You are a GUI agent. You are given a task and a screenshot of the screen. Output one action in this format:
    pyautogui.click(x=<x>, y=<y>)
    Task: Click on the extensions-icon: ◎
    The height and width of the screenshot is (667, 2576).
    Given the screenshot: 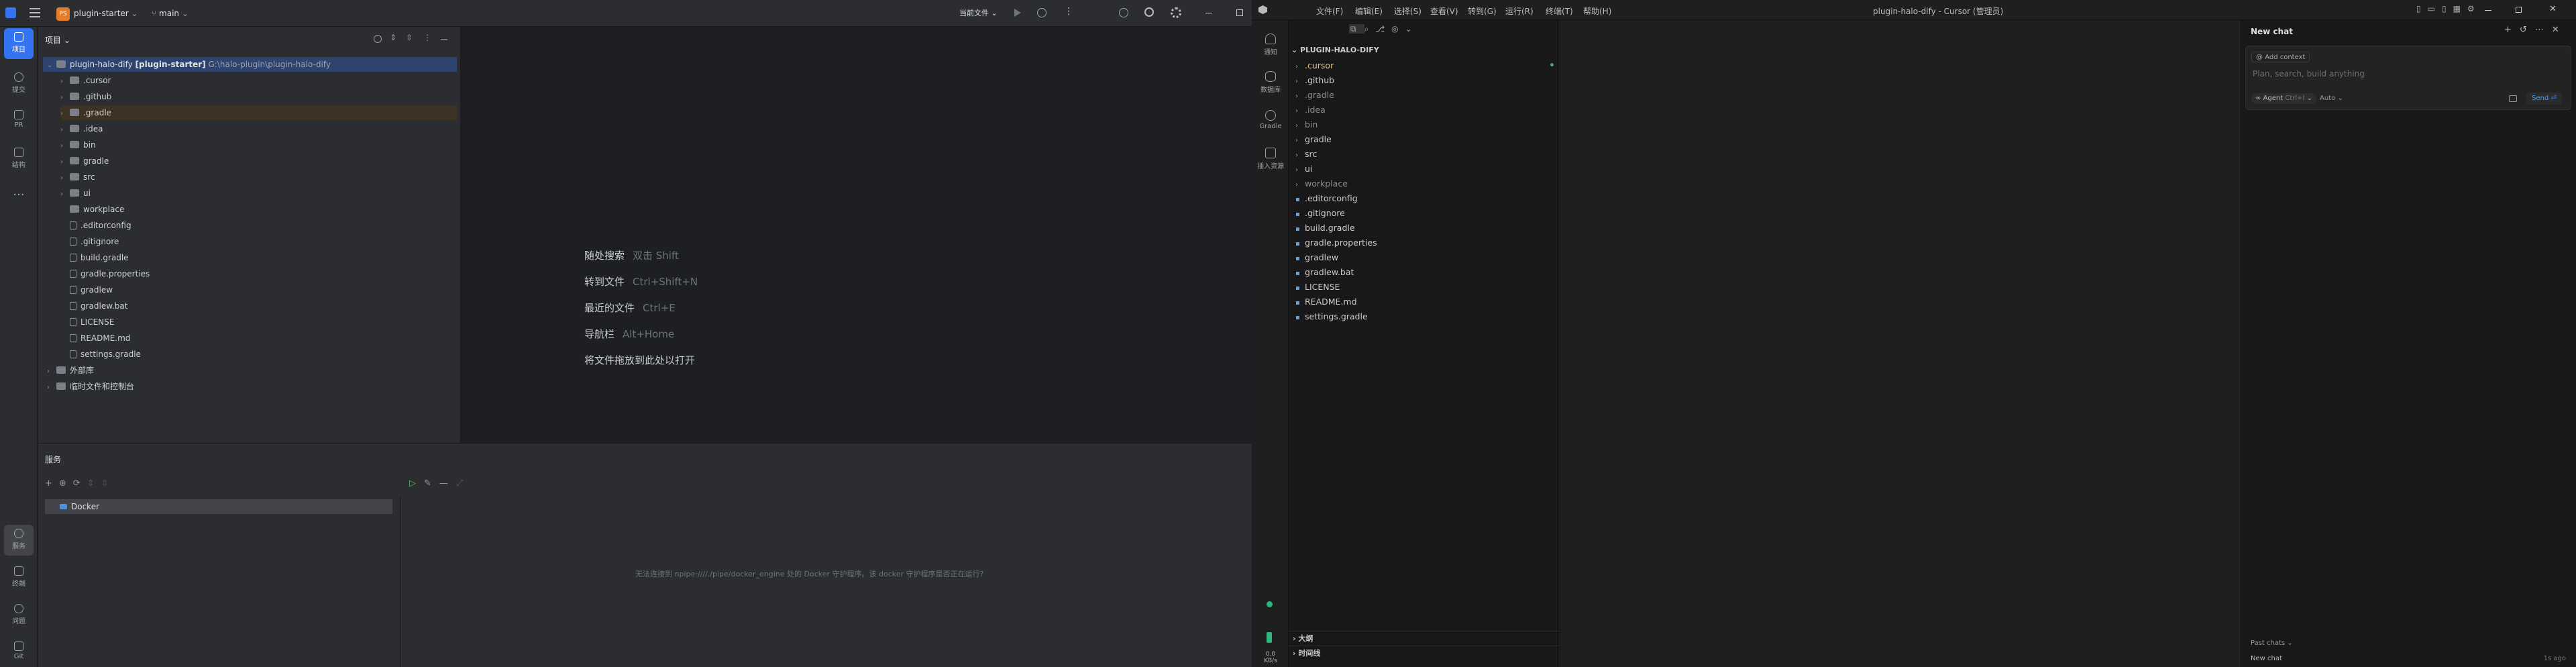 What is the action you would take?
    pyautogui.click(x=1398, y=29)
    